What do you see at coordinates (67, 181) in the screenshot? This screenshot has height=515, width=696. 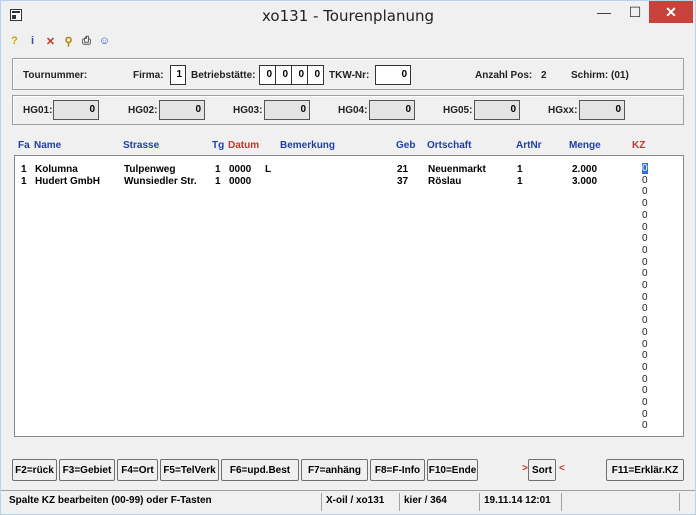 I see `row-name: Hudert GmbH` at bounding box center [67, 181].